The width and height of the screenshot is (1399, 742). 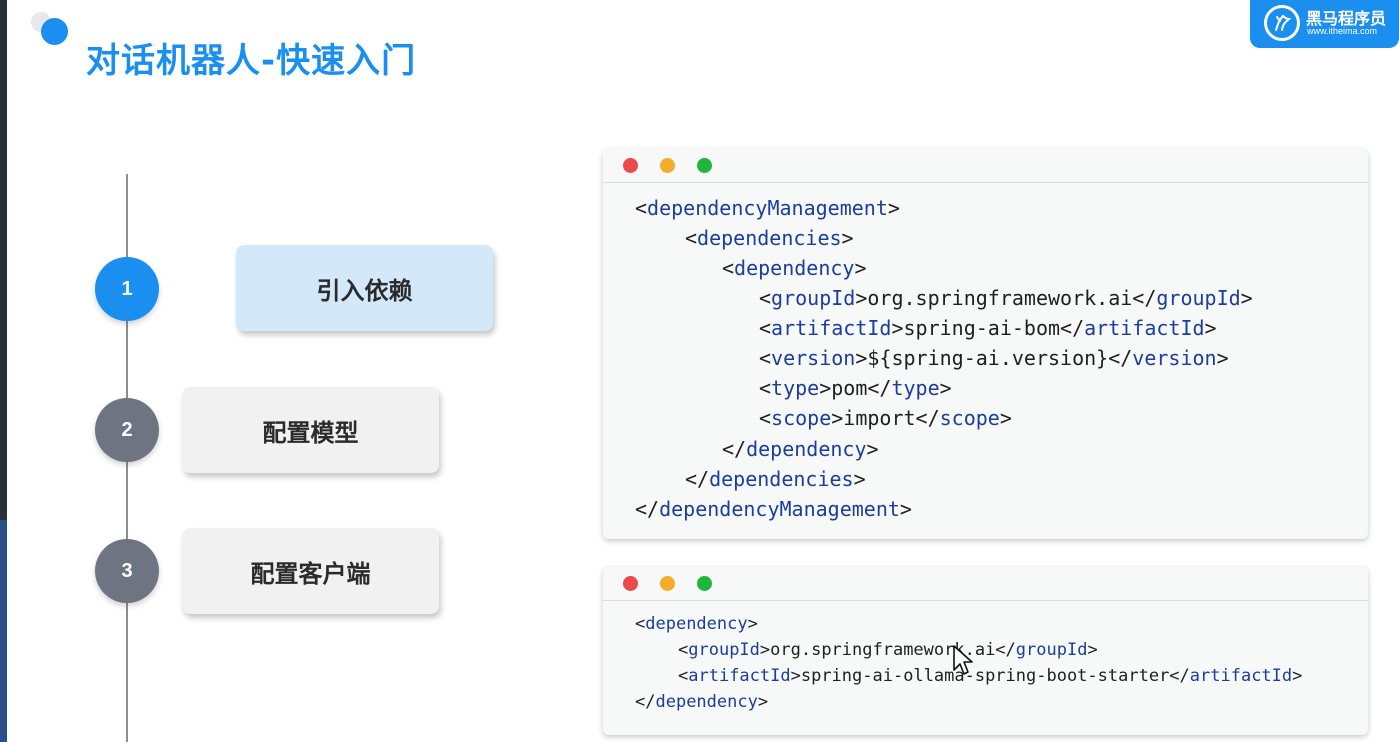 What do you see at coordinates (1342, 31) in the screenshot?
I see `logo-site: www.itheima.com` at bounding box center [1342, 31].